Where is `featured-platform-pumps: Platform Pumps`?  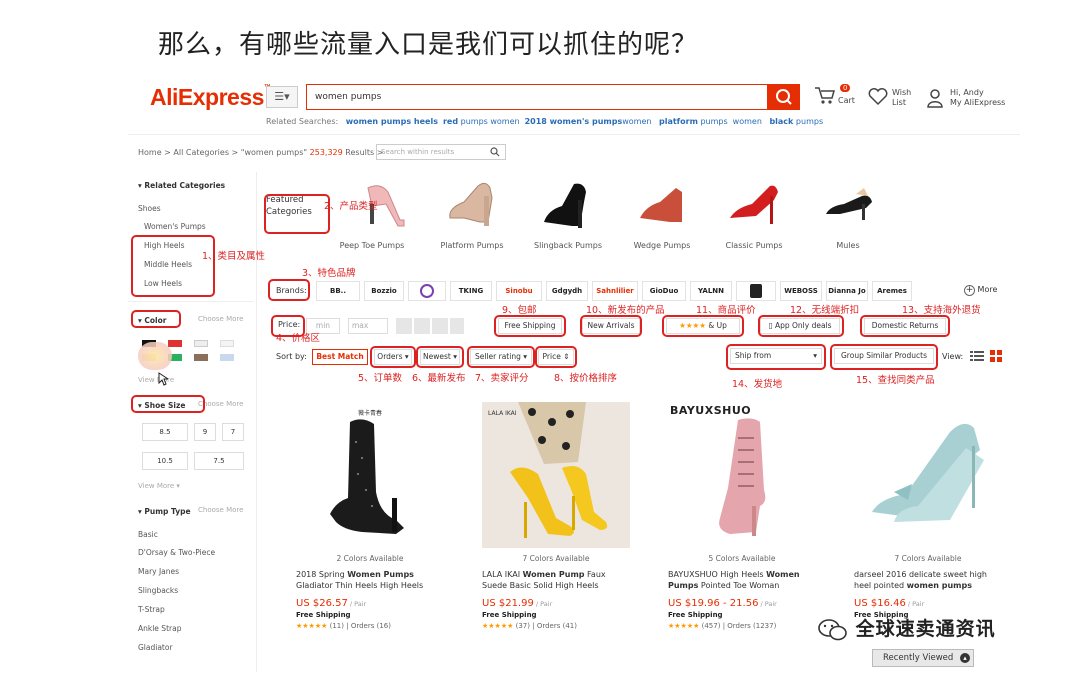 featured-platform-pumps: Platform Pumps is located at coordinates (472, 245).